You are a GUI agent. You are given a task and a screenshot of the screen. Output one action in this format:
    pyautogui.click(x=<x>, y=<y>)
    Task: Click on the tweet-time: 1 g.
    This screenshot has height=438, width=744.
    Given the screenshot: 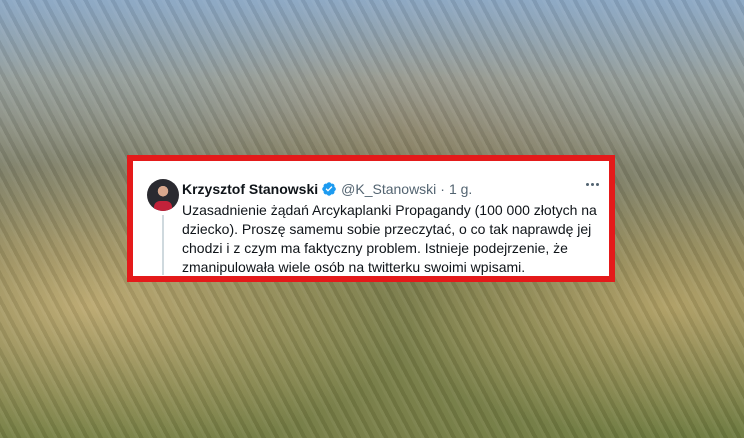 What is the action you would take?
    pyautogui.click(x=460, y=189)
    